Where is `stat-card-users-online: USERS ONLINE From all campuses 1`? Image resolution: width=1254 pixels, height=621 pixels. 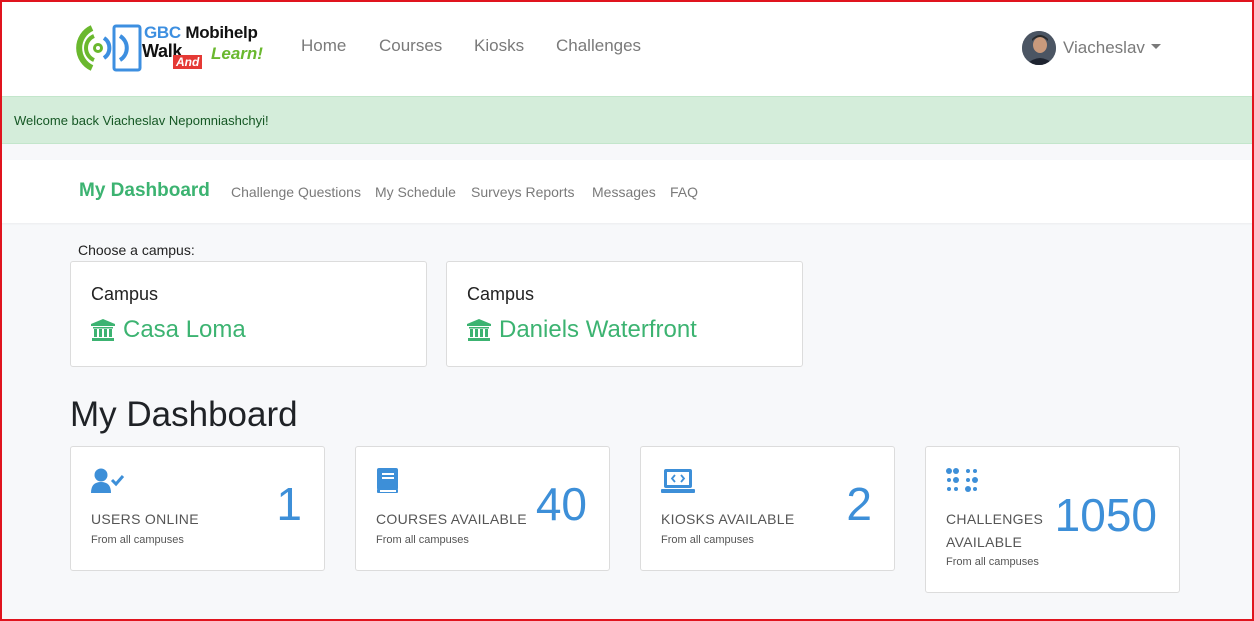
stat-card-users-online: USERS ONLINE From all campuses 1 is located at coordinates (197, 508).